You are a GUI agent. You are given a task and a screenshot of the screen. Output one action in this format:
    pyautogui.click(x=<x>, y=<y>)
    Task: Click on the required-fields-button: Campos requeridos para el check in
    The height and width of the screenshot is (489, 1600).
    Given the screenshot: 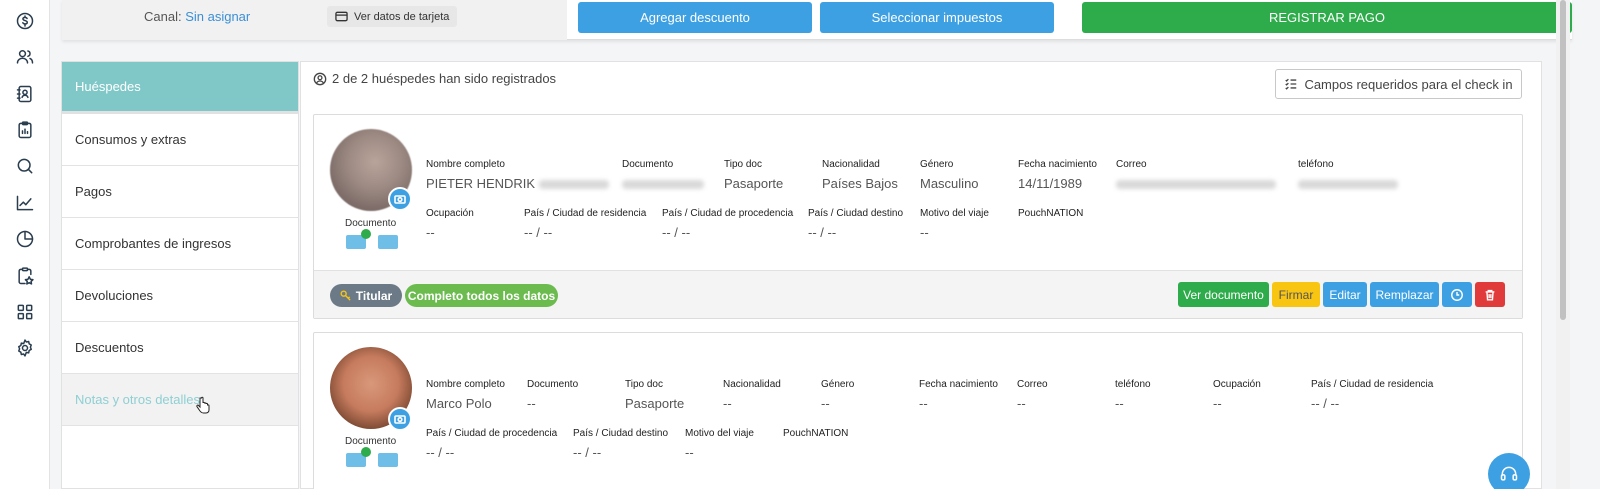 What is the action you would take?
    pyautogui.click(x=1398, y=84)
    